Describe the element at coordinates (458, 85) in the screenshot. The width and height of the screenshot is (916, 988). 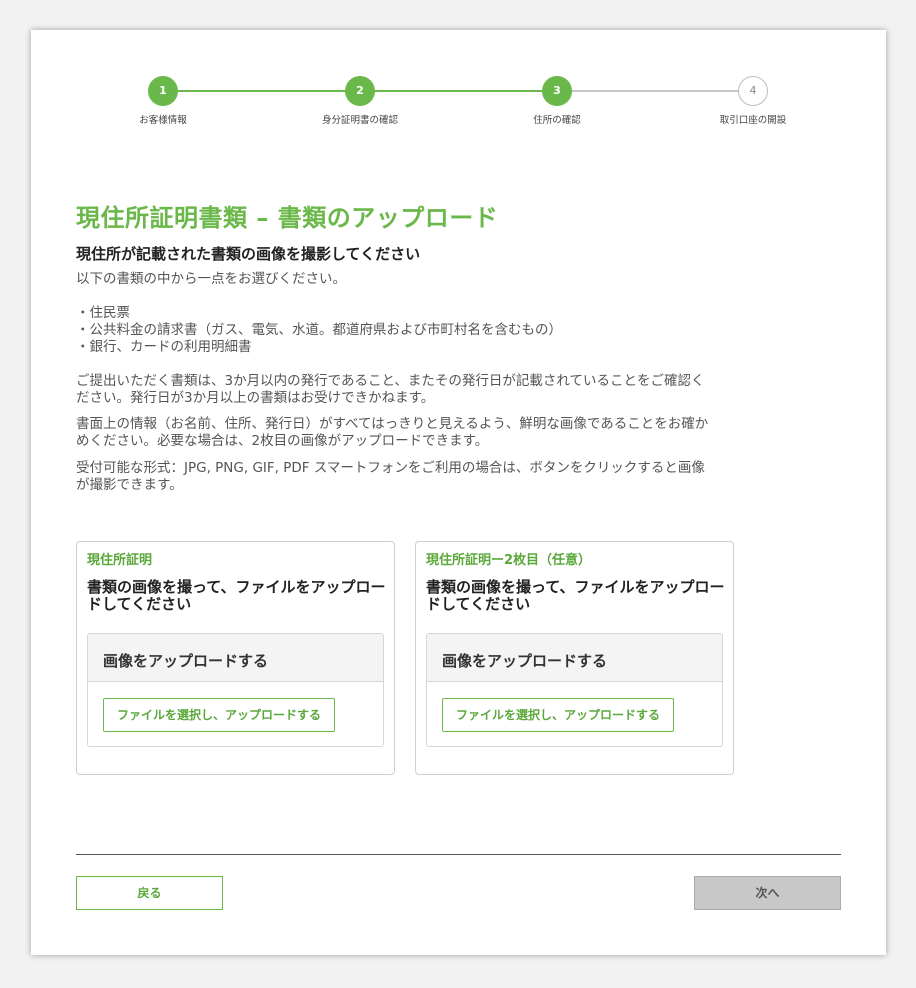
I see `progress-stepper: 1 お客様情報 2 身分証明書の確認 3 住所の確認 4 取引口座の開設` at that location.